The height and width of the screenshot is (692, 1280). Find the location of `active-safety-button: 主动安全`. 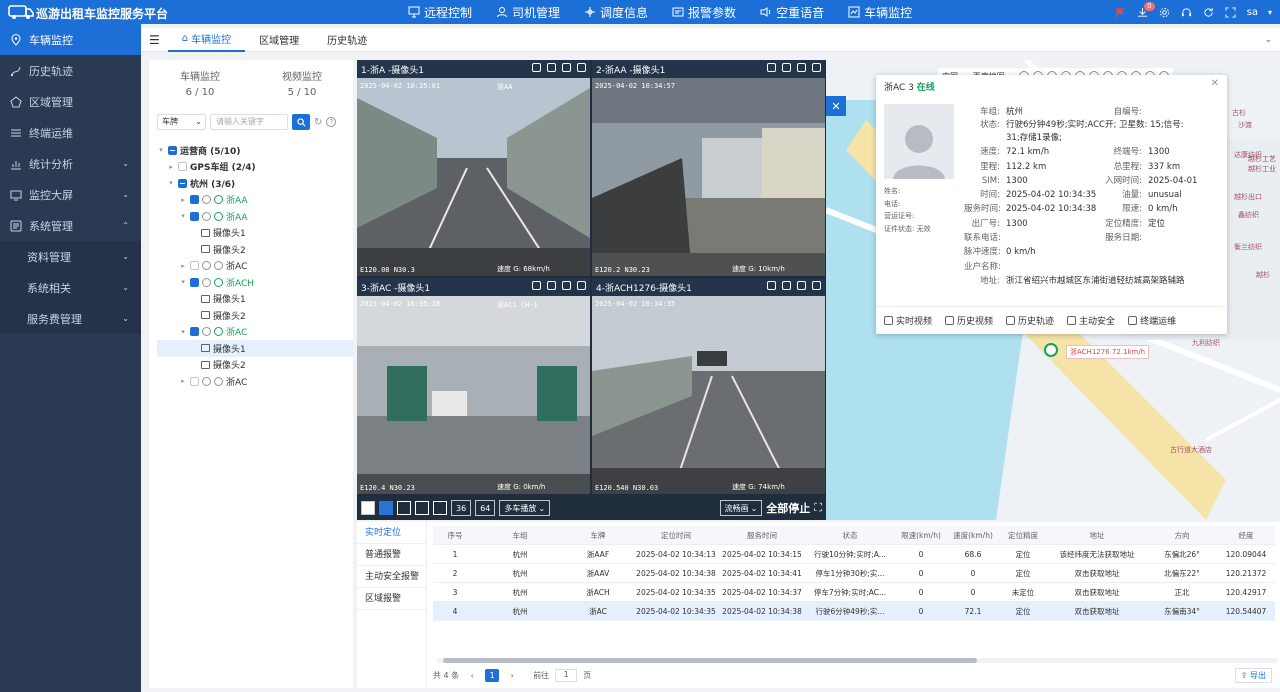

active-safety-button: 主动安全 is located at coordinates (1091, 320).